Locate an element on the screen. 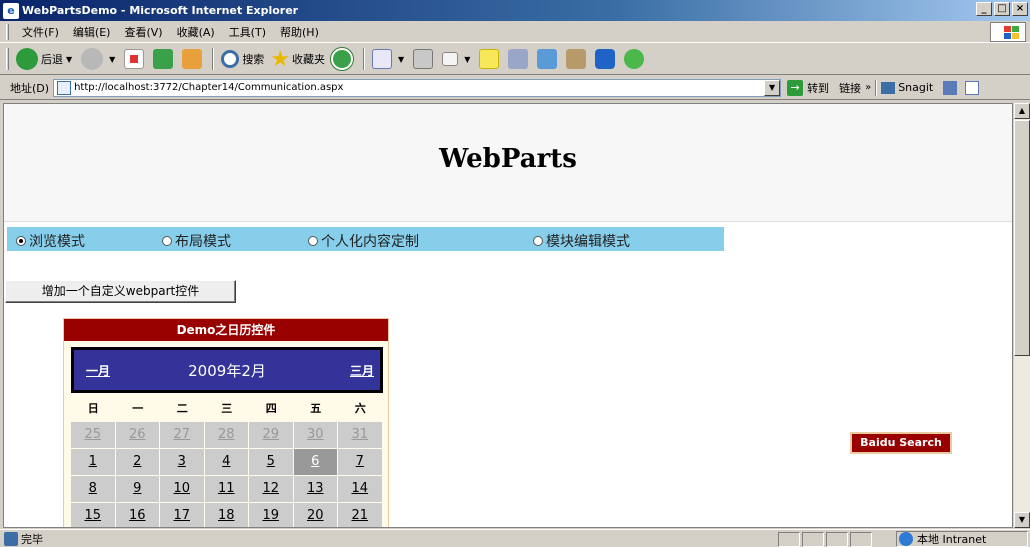  links-label: 链接 is located at coordinates (850, 88).